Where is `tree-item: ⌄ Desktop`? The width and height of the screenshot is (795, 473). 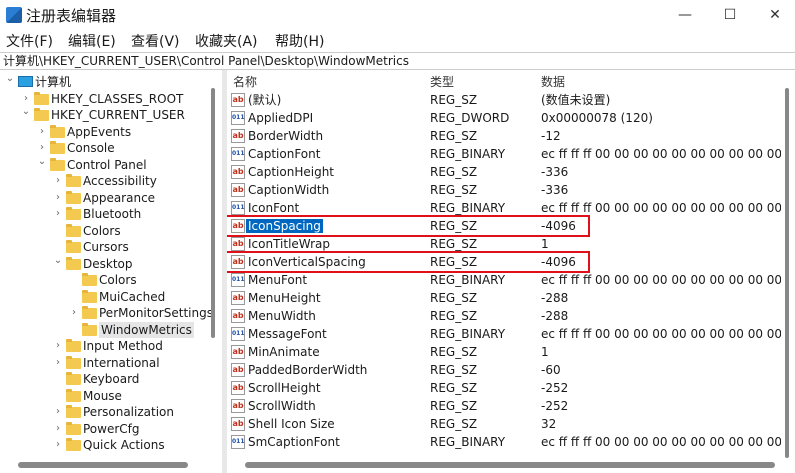
tree-item: ⌄ Desktop is located at coordinates (110, 262).